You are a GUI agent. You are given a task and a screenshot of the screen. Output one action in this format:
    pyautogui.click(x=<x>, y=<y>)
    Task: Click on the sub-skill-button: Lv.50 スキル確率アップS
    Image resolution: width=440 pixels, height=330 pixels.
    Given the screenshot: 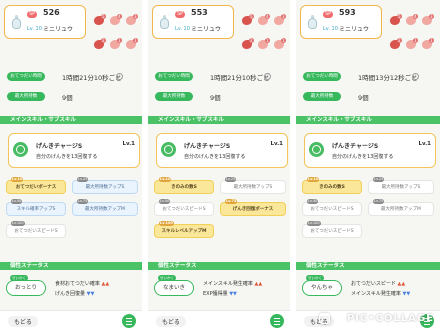 What is the action you would take?
    pyautogui.click(x=36, y=207)
    